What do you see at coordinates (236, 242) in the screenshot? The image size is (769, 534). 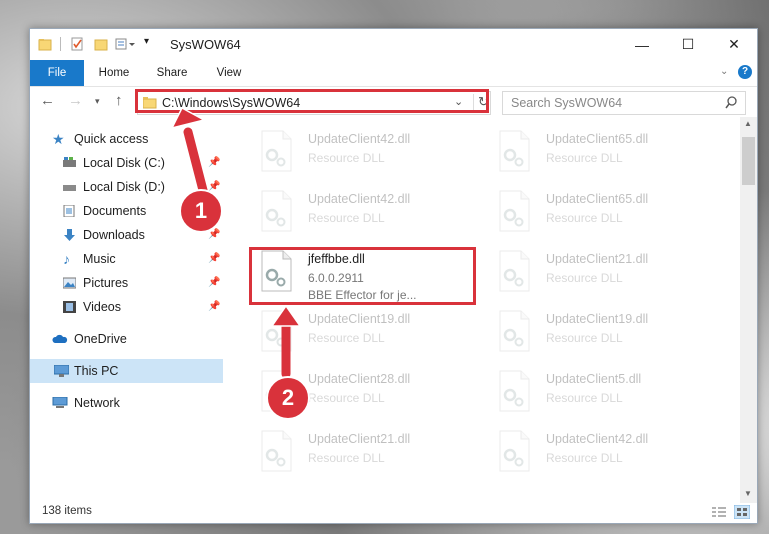 I see `annotation-layer` at bounding box center [236, 242].